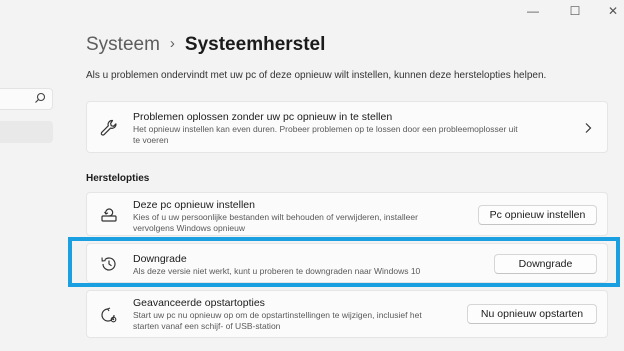 Image resolution: width=624 pixels, height=351 pixels. Describe the element at coordinates (611, 11) in the screenshot. I see `close-button: ✕` at that location.